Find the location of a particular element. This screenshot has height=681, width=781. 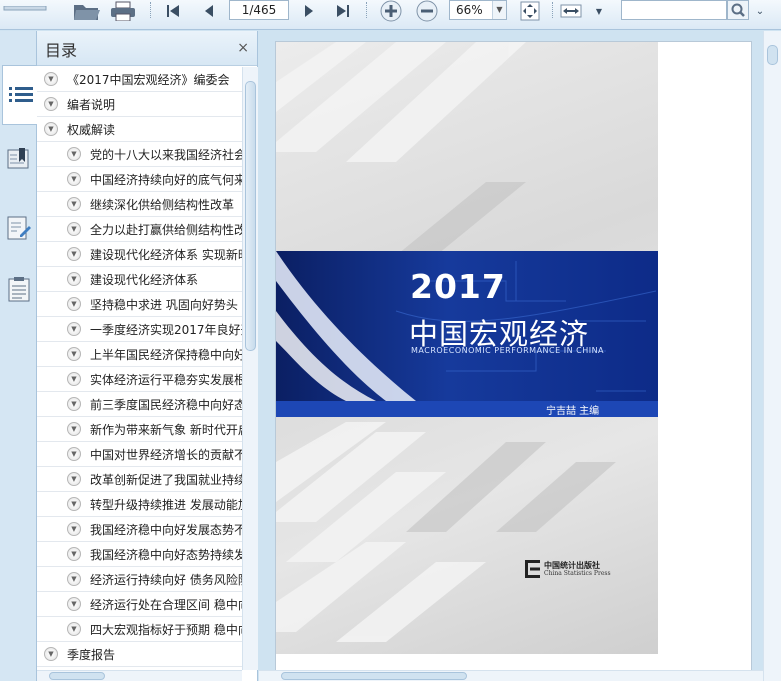

toolbar-separator is located at coordinates (366, 10).